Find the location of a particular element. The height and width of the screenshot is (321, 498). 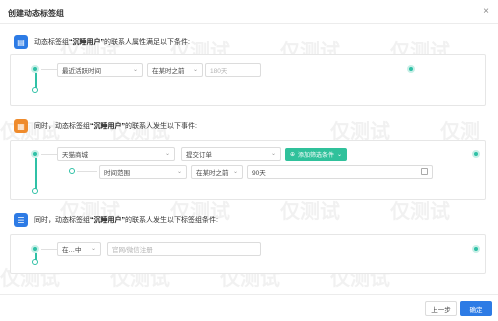

section3-box: 在…中 ⌄ 官网/微信注册 is located at coordinates (248, 254).